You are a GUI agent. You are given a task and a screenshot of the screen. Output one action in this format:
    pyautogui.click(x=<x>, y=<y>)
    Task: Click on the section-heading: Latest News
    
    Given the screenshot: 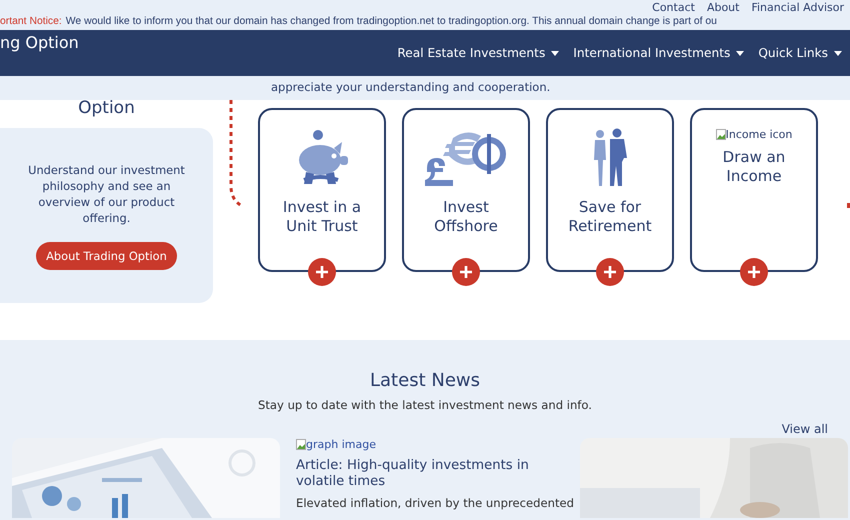 What is the action you would take?
    pyautogui.click(x=425, y=381)
    